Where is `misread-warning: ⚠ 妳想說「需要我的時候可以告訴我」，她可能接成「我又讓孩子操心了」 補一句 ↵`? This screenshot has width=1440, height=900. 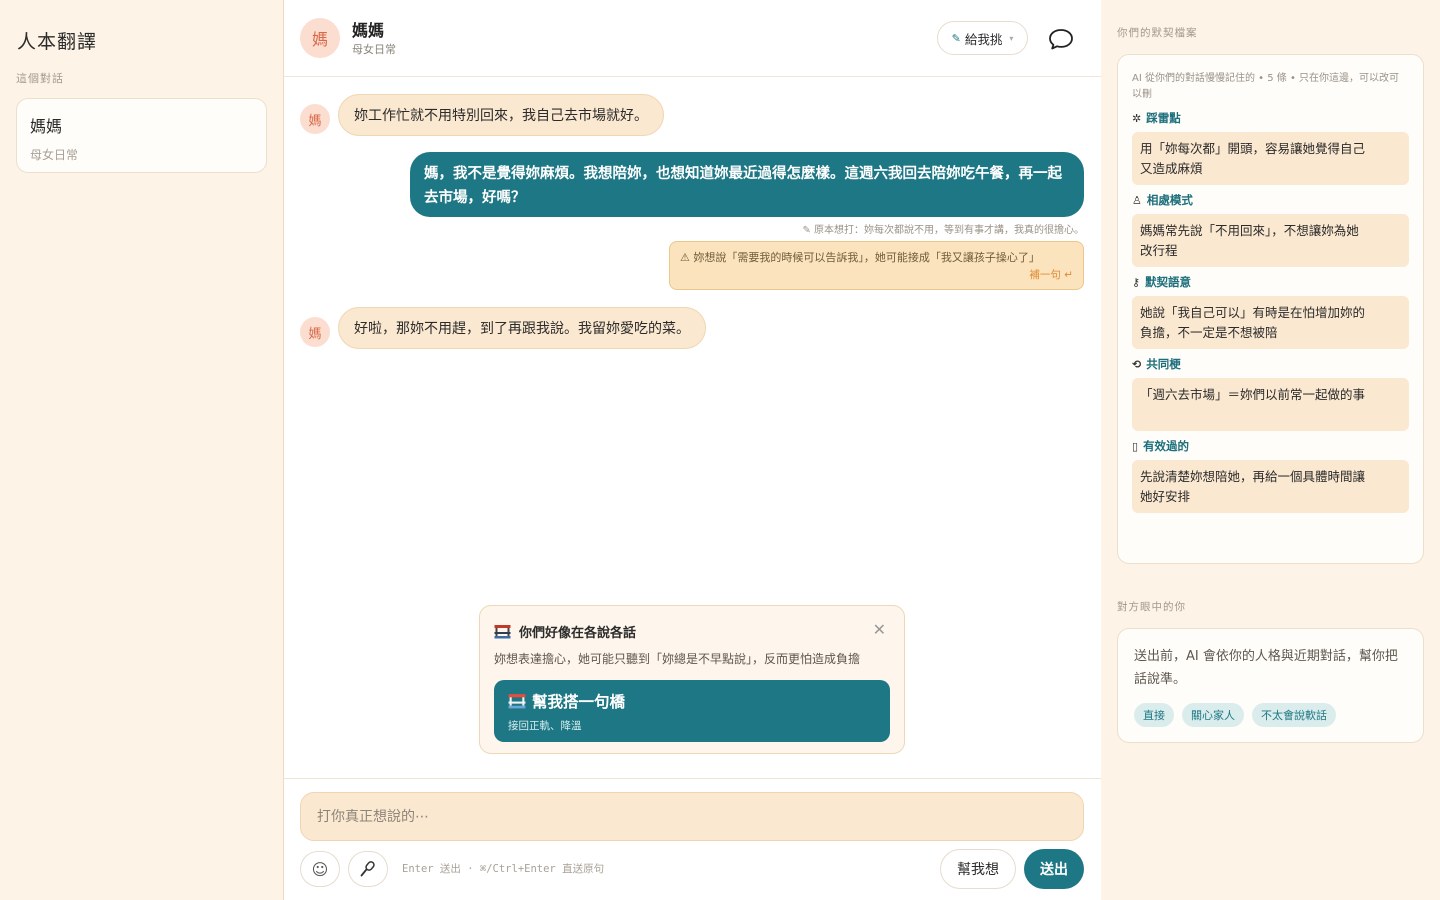
misread-warning: ⚠ 妳想說「需要我的時候可以告訴我」，她可能接成「我又讓孩子操心了」 補一句 ↵ is located at coordinates (876, 265).